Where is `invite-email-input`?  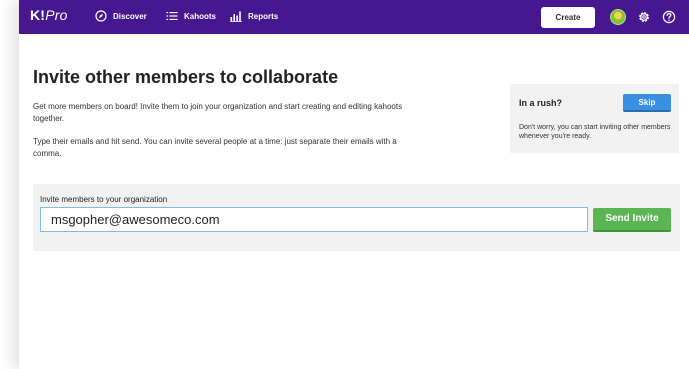 invite-email-input is located at coordinates (314, 219).